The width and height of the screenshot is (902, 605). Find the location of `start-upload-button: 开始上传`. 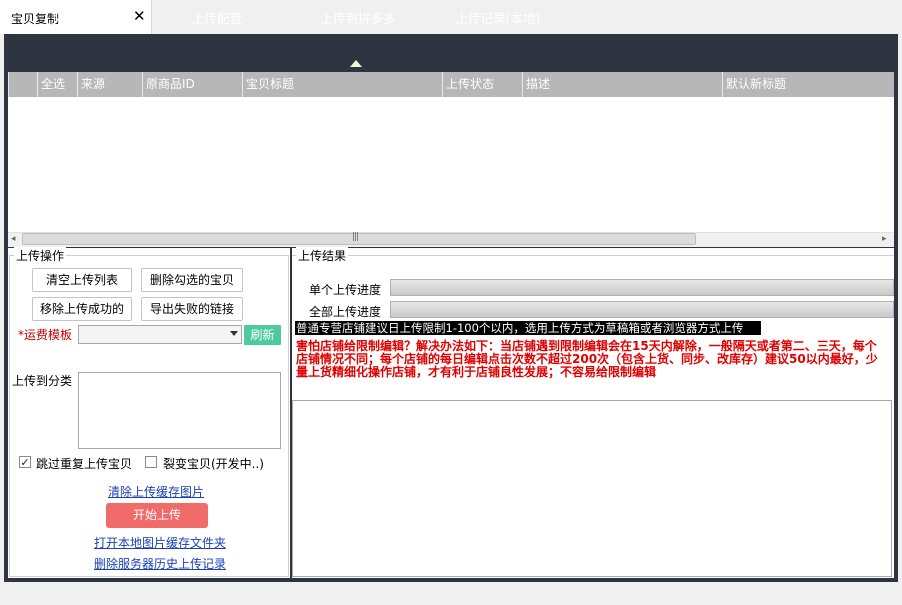

start-upload-button: 开始上传 is located at coordinates (157, 515).